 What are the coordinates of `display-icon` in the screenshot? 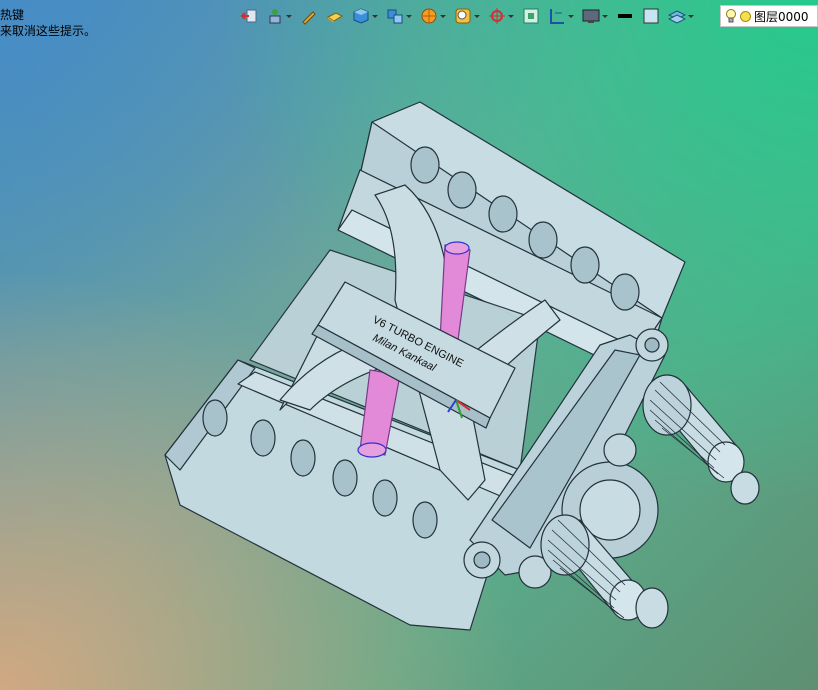 It's located at (595, 16).